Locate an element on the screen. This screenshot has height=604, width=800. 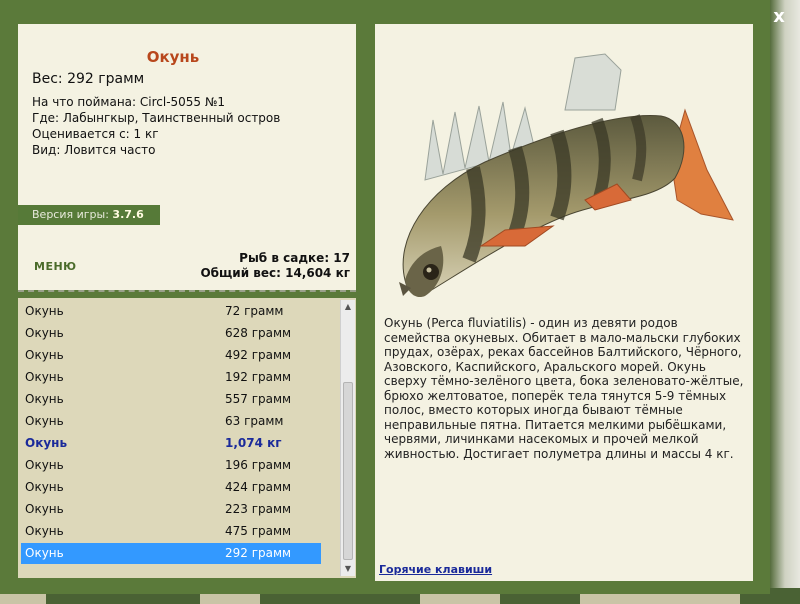
version-badge: Версия игры: 3.7.6 is located at coordinates (89, 215).